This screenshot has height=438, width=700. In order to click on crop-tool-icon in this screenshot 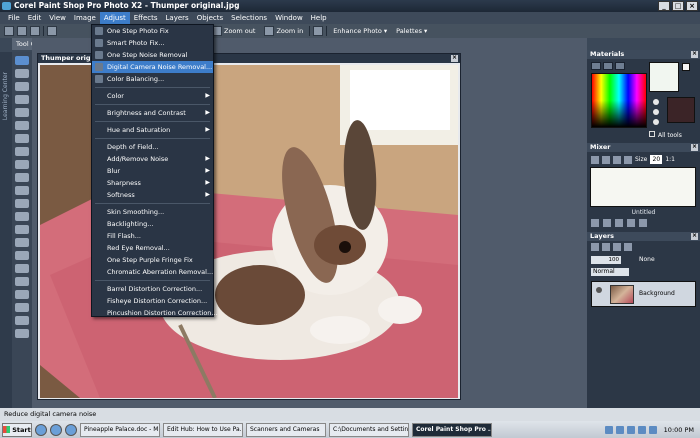, I will do `click(22, 138)`.